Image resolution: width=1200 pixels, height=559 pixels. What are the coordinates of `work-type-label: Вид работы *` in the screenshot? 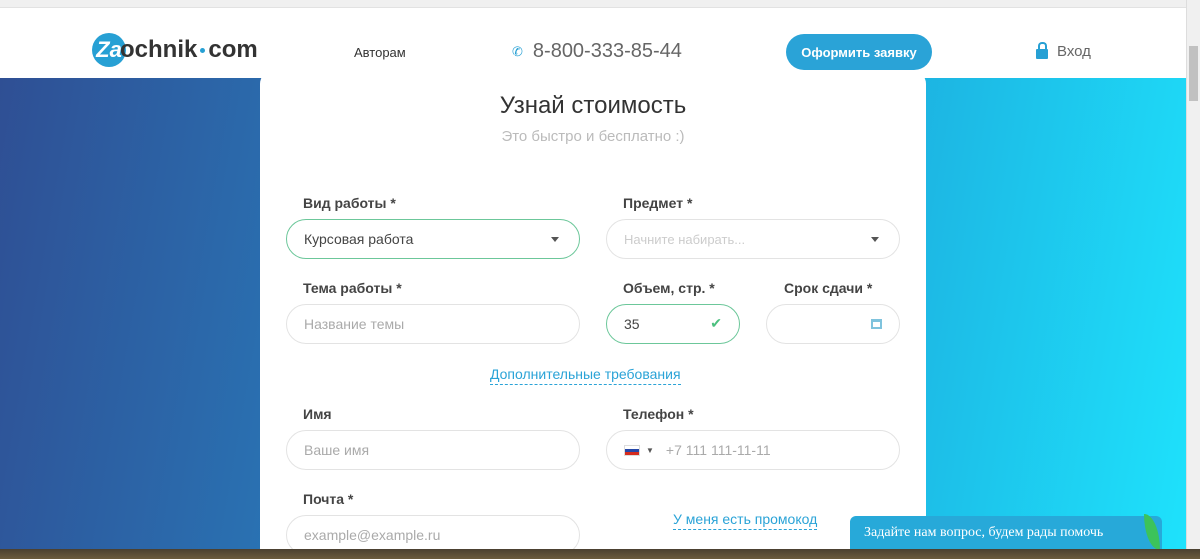 It's located at (349, 203).